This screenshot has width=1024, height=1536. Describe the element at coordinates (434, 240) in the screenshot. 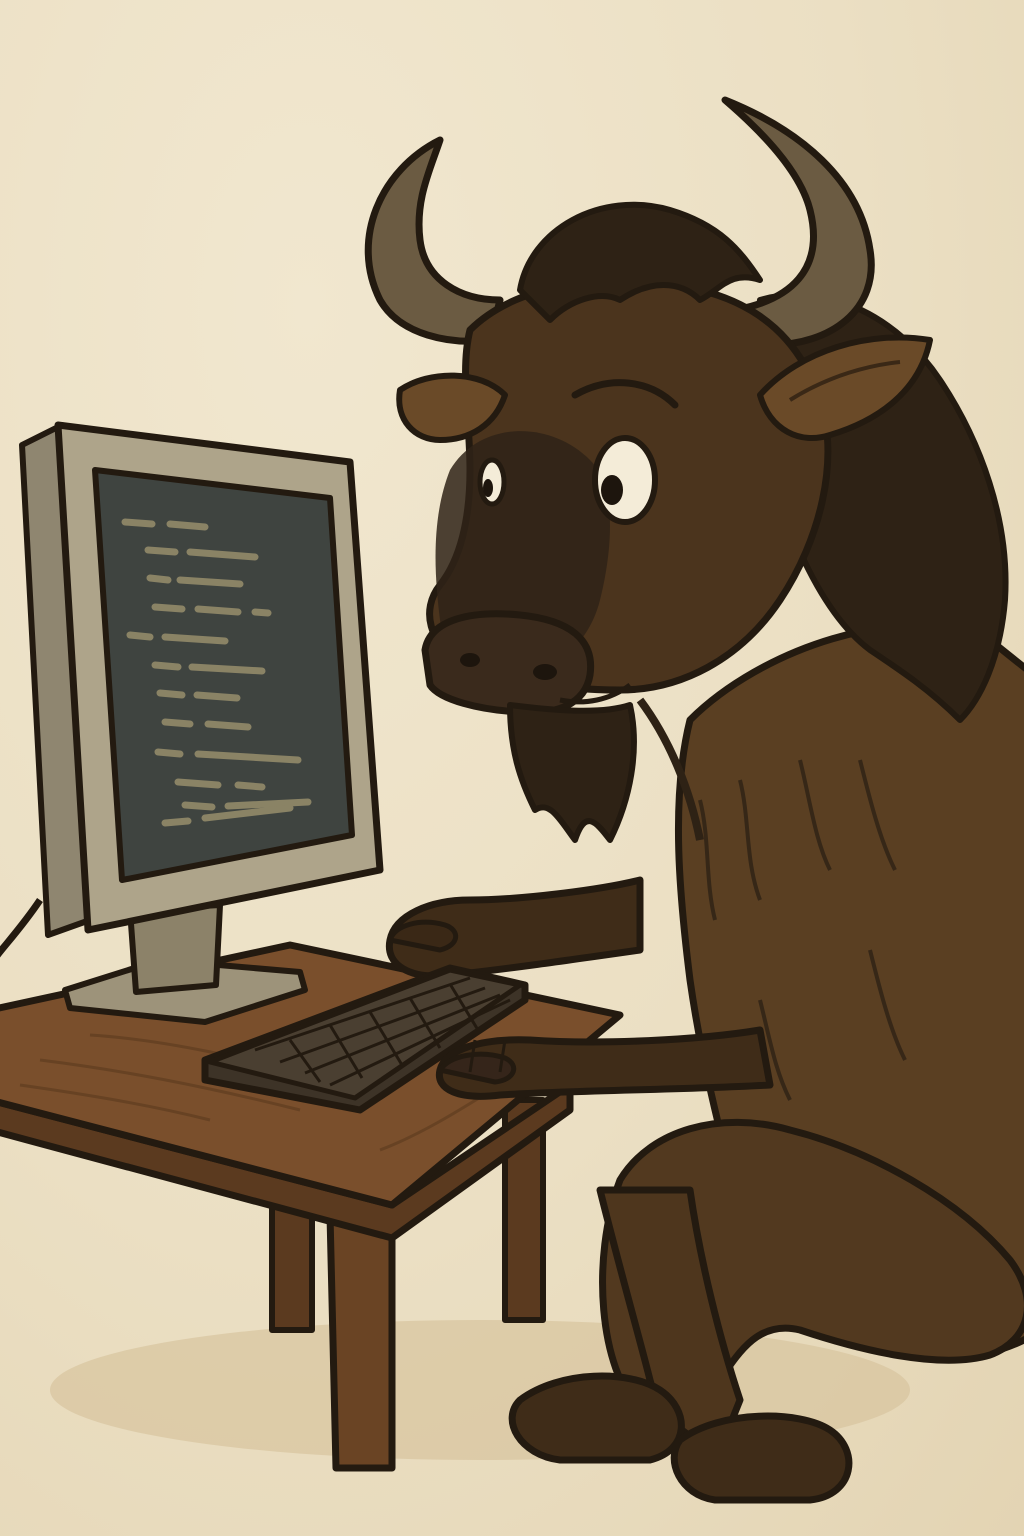

I see `gnu-left-horn` at that location.